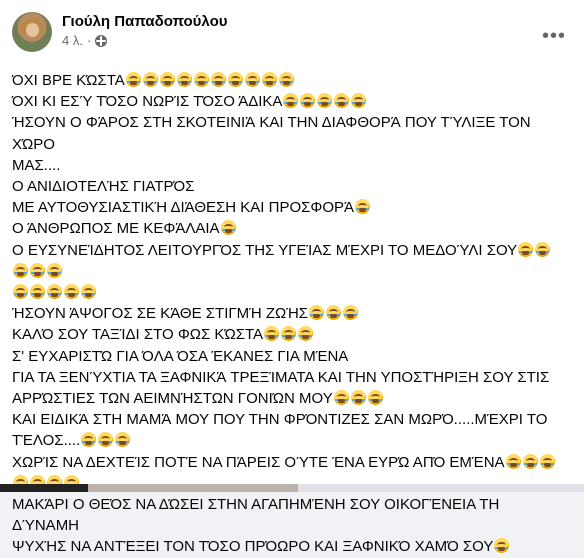 This screenshot has width=584, height=558. Describe the element at coordinates (72, 40) in the screenshot. I see `post-time: 4 λ.` at that location.